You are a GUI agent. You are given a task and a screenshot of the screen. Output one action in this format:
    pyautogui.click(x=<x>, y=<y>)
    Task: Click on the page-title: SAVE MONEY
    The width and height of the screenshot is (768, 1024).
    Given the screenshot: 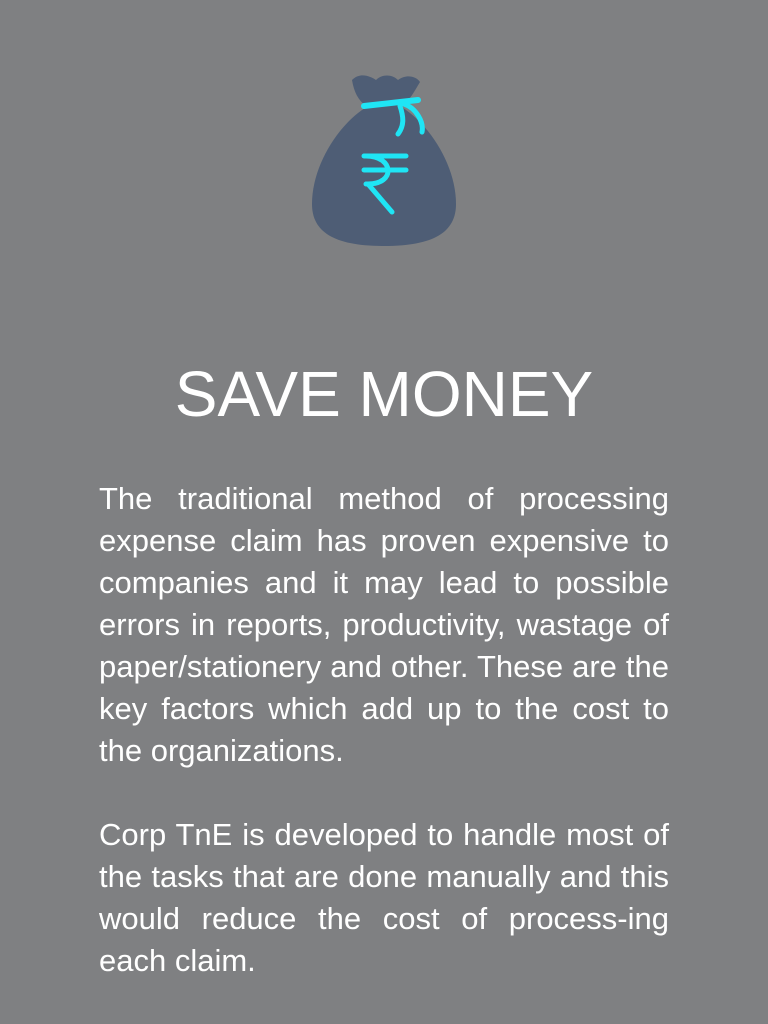 What is the action you would take?
    pyautogui.click(x=384, y=394)
    